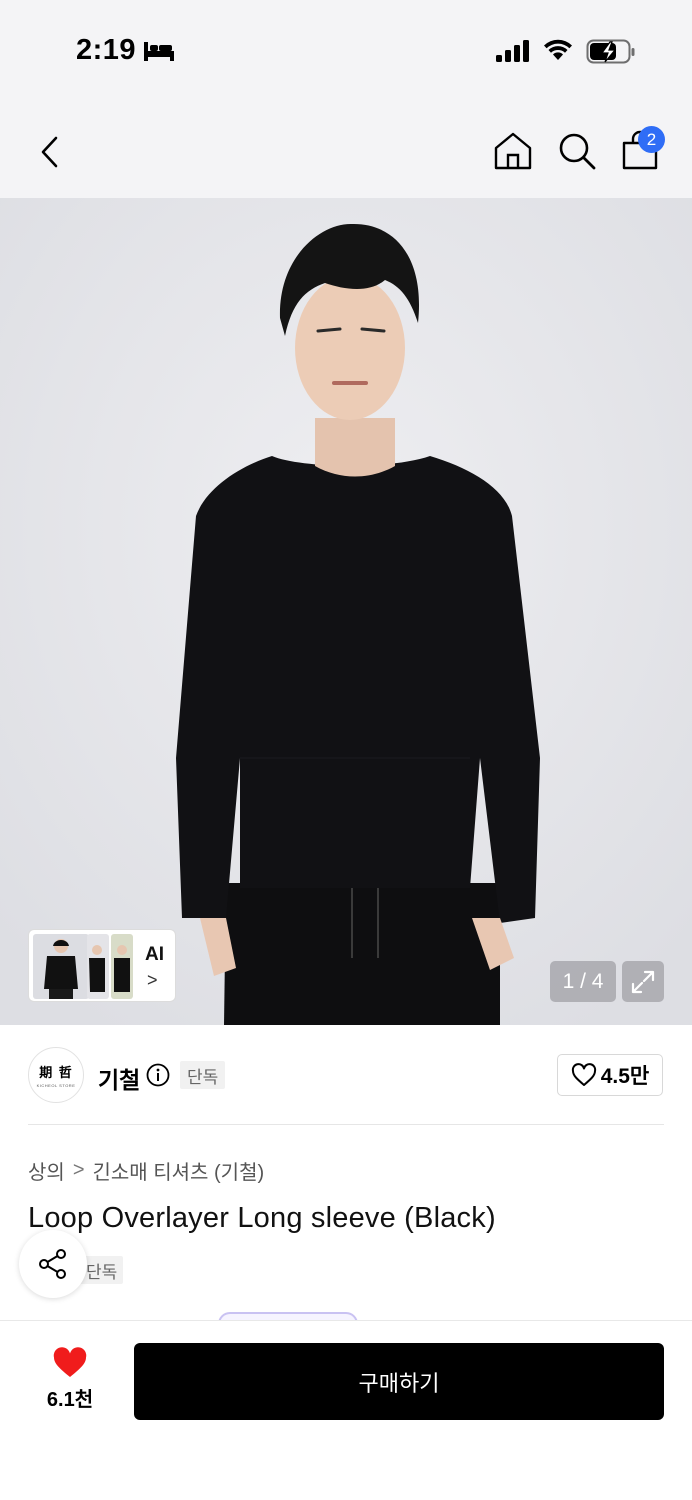 Image resolution: width=692 pixels, height=1500 pixels. What do you see at coordinates (346, 149) in the screenshot?
I see `nav-bar: 2` at bounding box center [346, 149].